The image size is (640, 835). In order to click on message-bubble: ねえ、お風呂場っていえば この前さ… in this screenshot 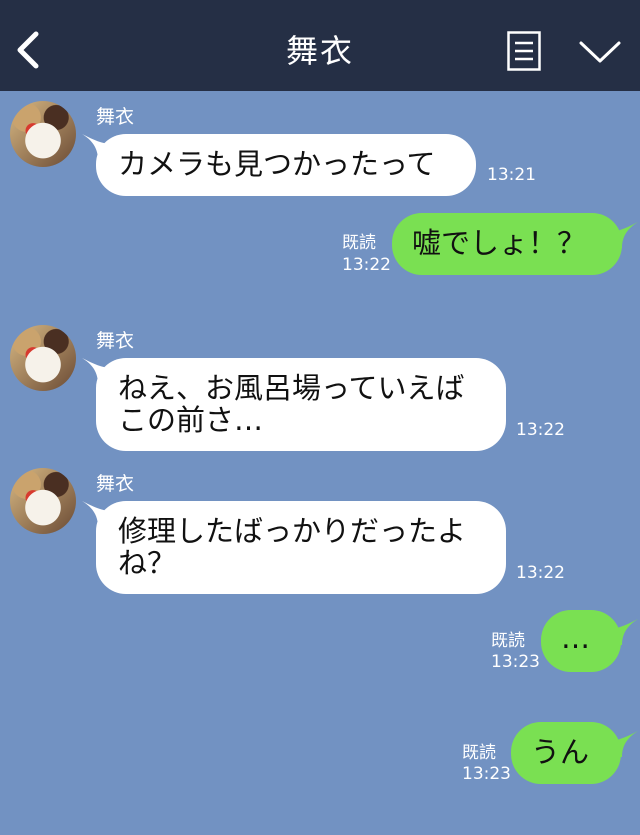, I will do `click(301, 404)`.